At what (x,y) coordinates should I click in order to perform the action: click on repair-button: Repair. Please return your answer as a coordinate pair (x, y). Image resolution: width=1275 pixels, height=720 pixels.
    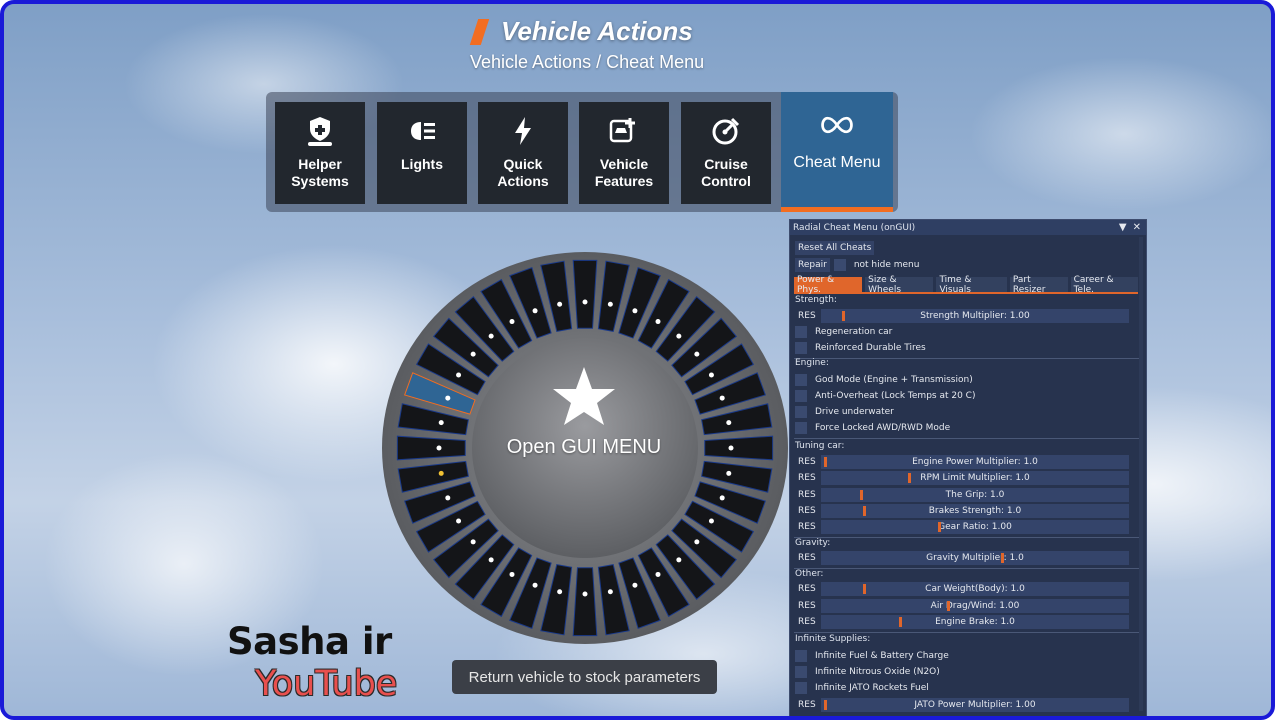
    Looking at the image, I should click on (812, 265).